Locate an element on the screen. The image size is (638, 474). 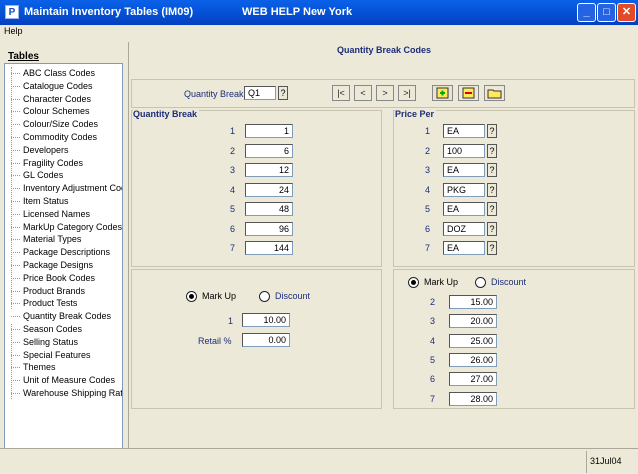
menu-help: Help is located at coordinates (13, 31).